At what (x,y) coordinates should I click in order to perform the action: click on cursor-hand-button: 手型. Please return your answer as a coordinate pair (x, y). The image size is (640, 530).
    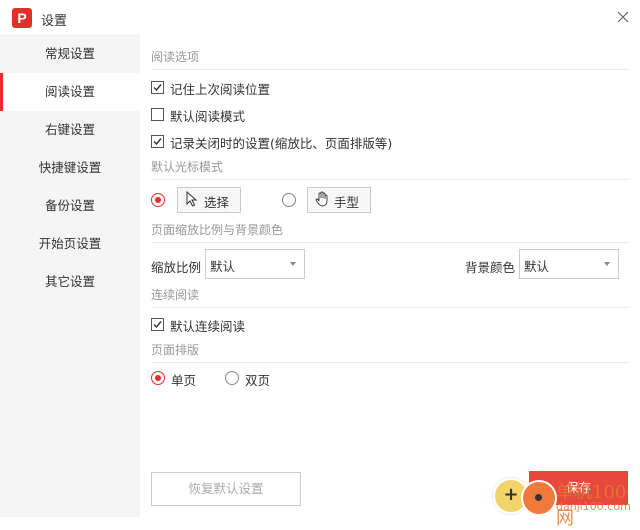
    Looking at the image, I should click on (339, 200).